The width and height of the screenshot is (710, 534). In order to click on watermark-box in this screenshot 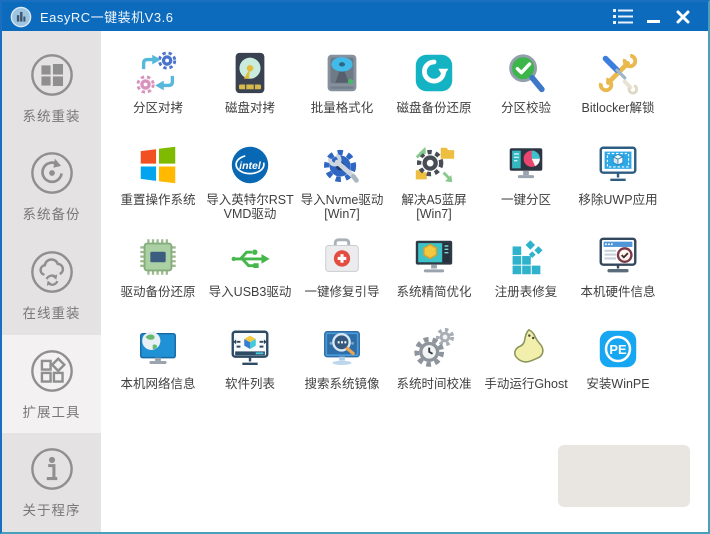, I will do `click(624, 476)`.